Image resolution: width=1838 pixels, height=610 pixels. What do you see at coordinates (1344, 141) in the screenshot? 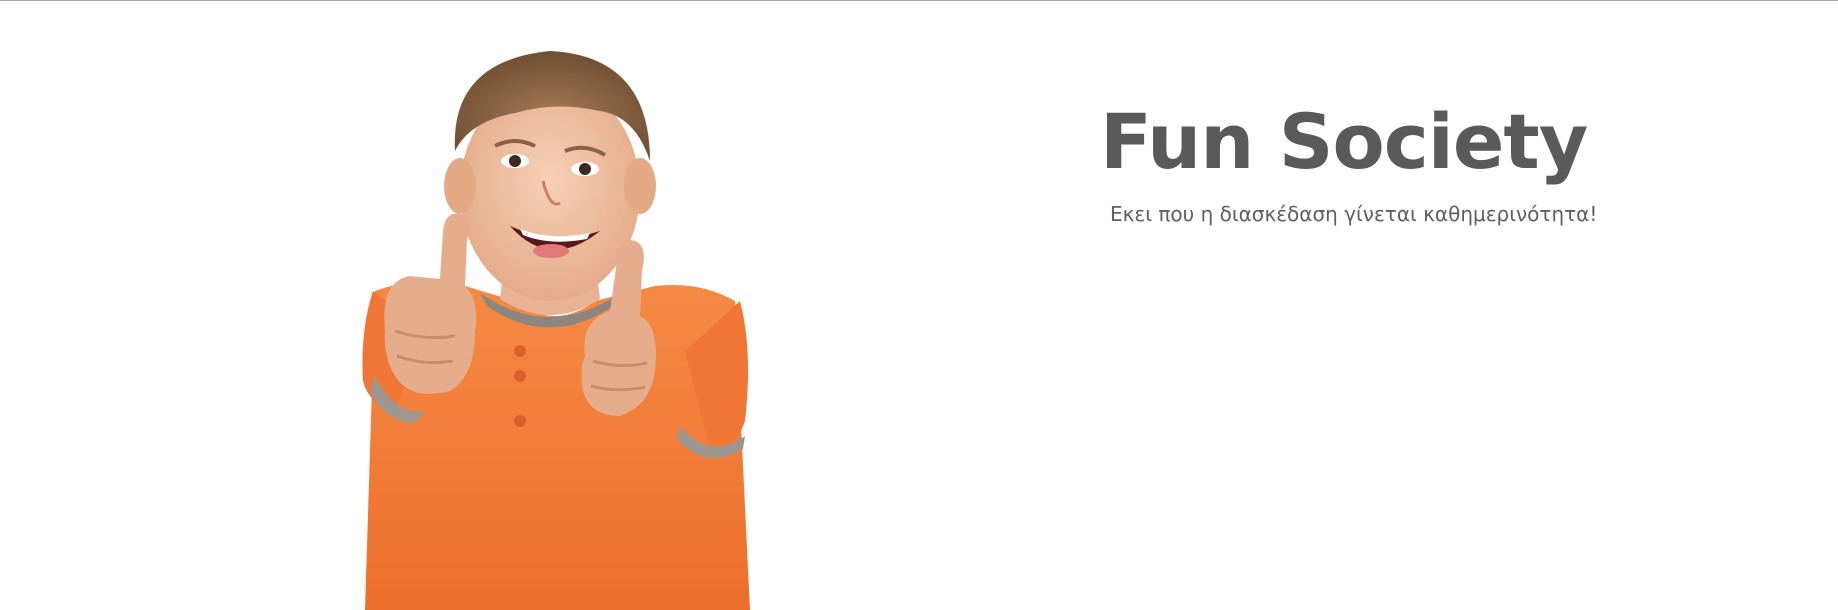
I see `site-title: Fun Society` at bounding box center [1344, 141].